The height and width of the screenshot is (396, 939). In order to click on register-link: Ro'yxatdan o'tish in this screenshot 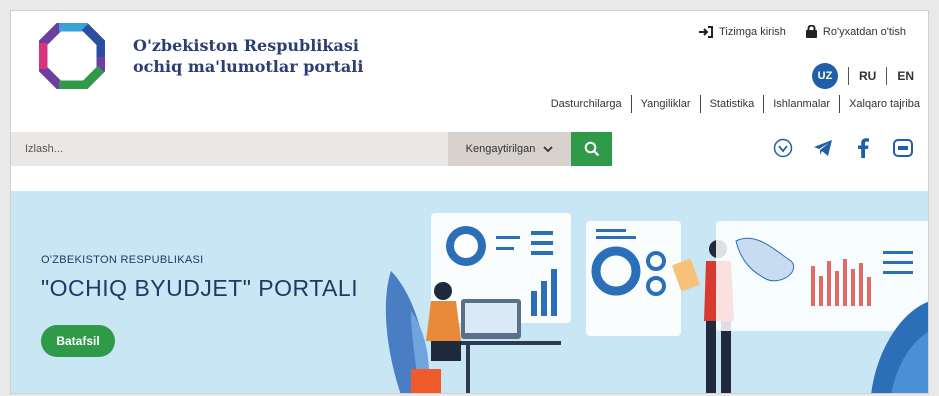, I will do `click(855, 31)`.